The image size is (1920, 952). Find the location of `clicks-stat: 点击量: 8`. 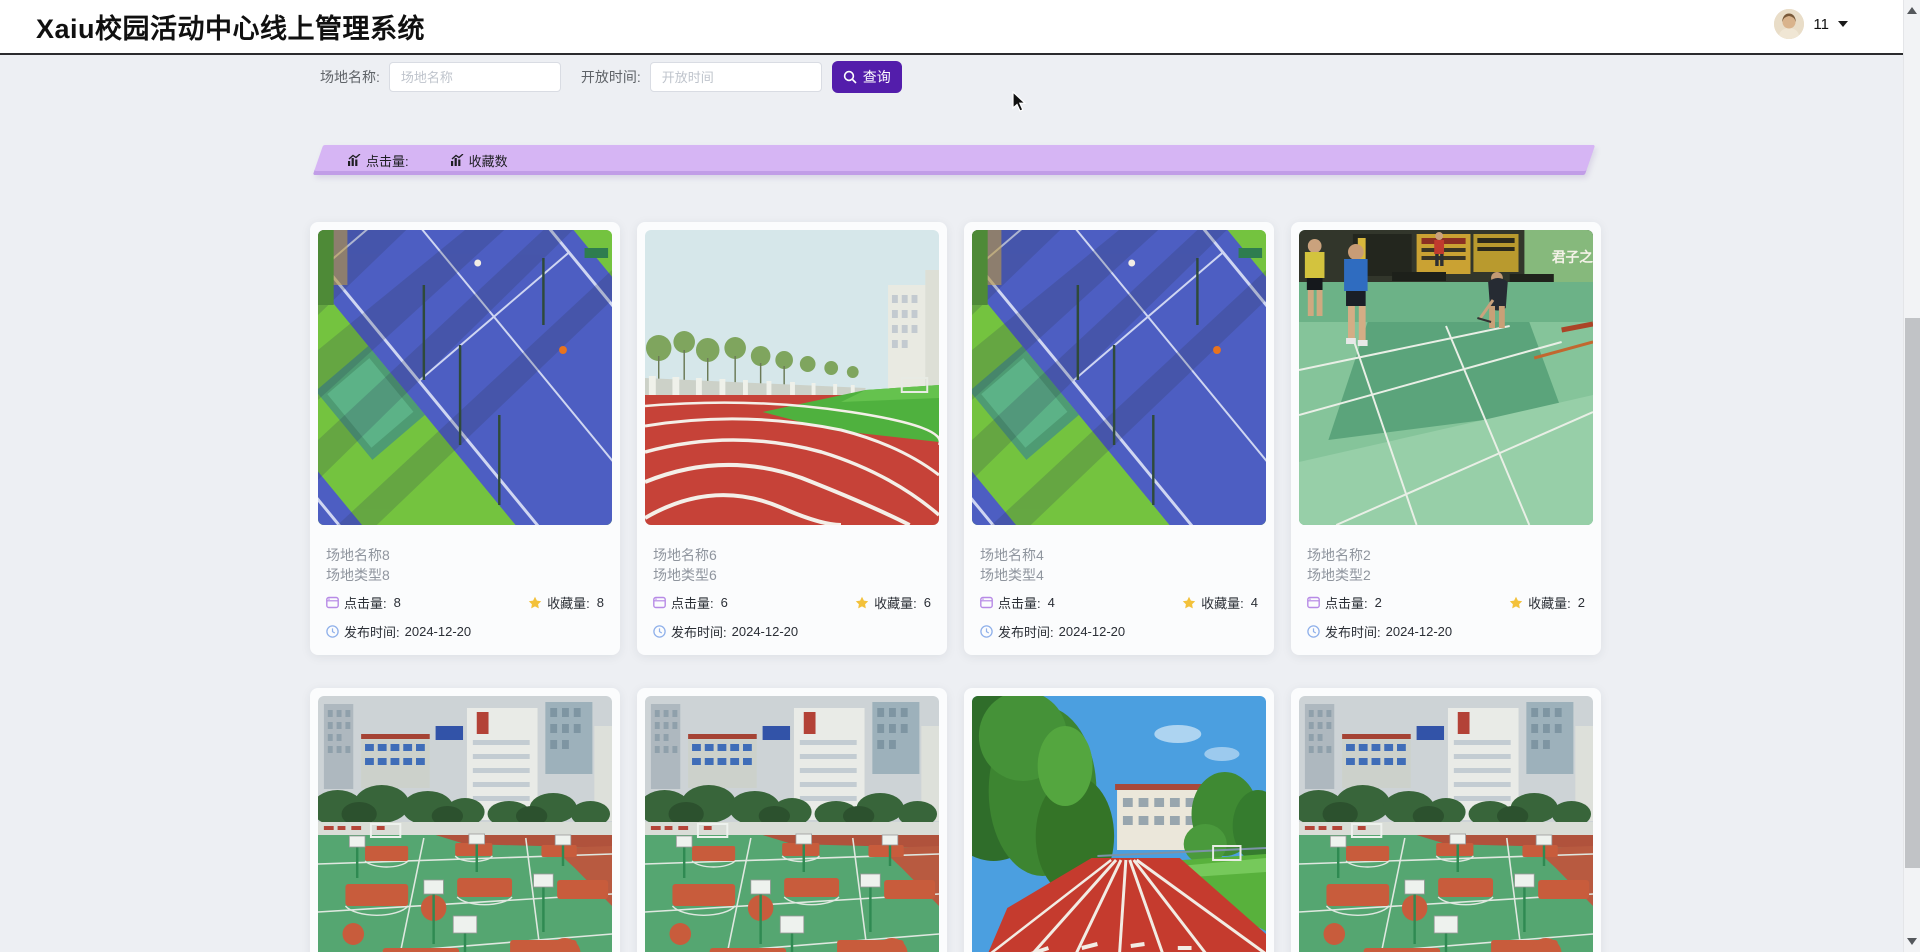

clicks-stat: 点击量: 8 is located at coordinates (363, 602).